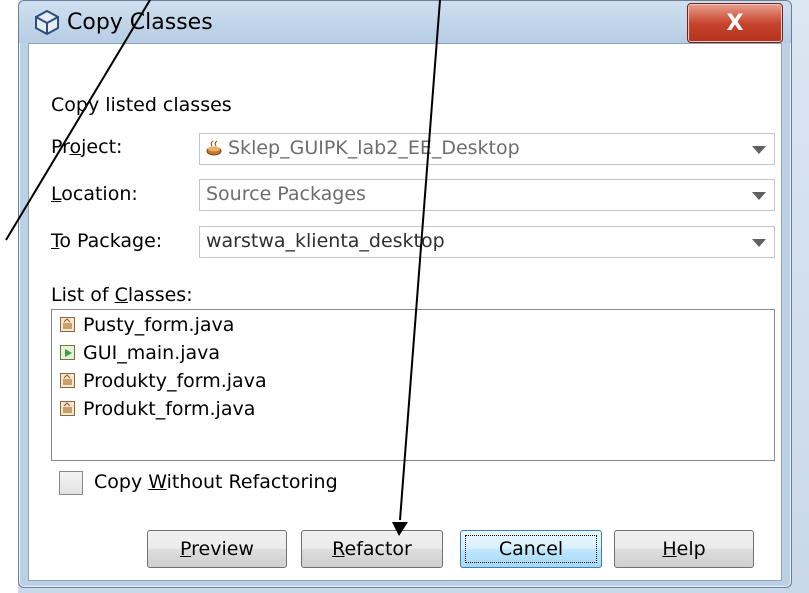 This screenshot has height=593, width=809. What do you see at coordinates (420, 260) in the screenshot?
I see `annotation-arrow-refactor` at bounding box center [420, 260].